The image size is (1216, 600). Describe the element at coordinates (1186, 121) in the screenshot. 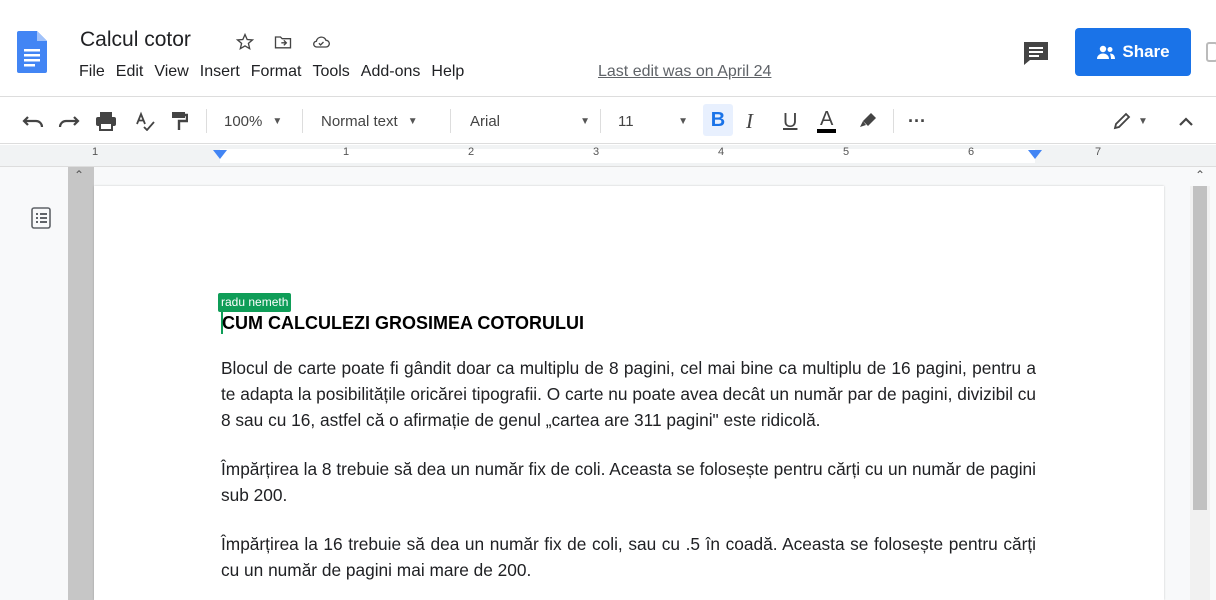

I see `hide-menus-icon` at that location.